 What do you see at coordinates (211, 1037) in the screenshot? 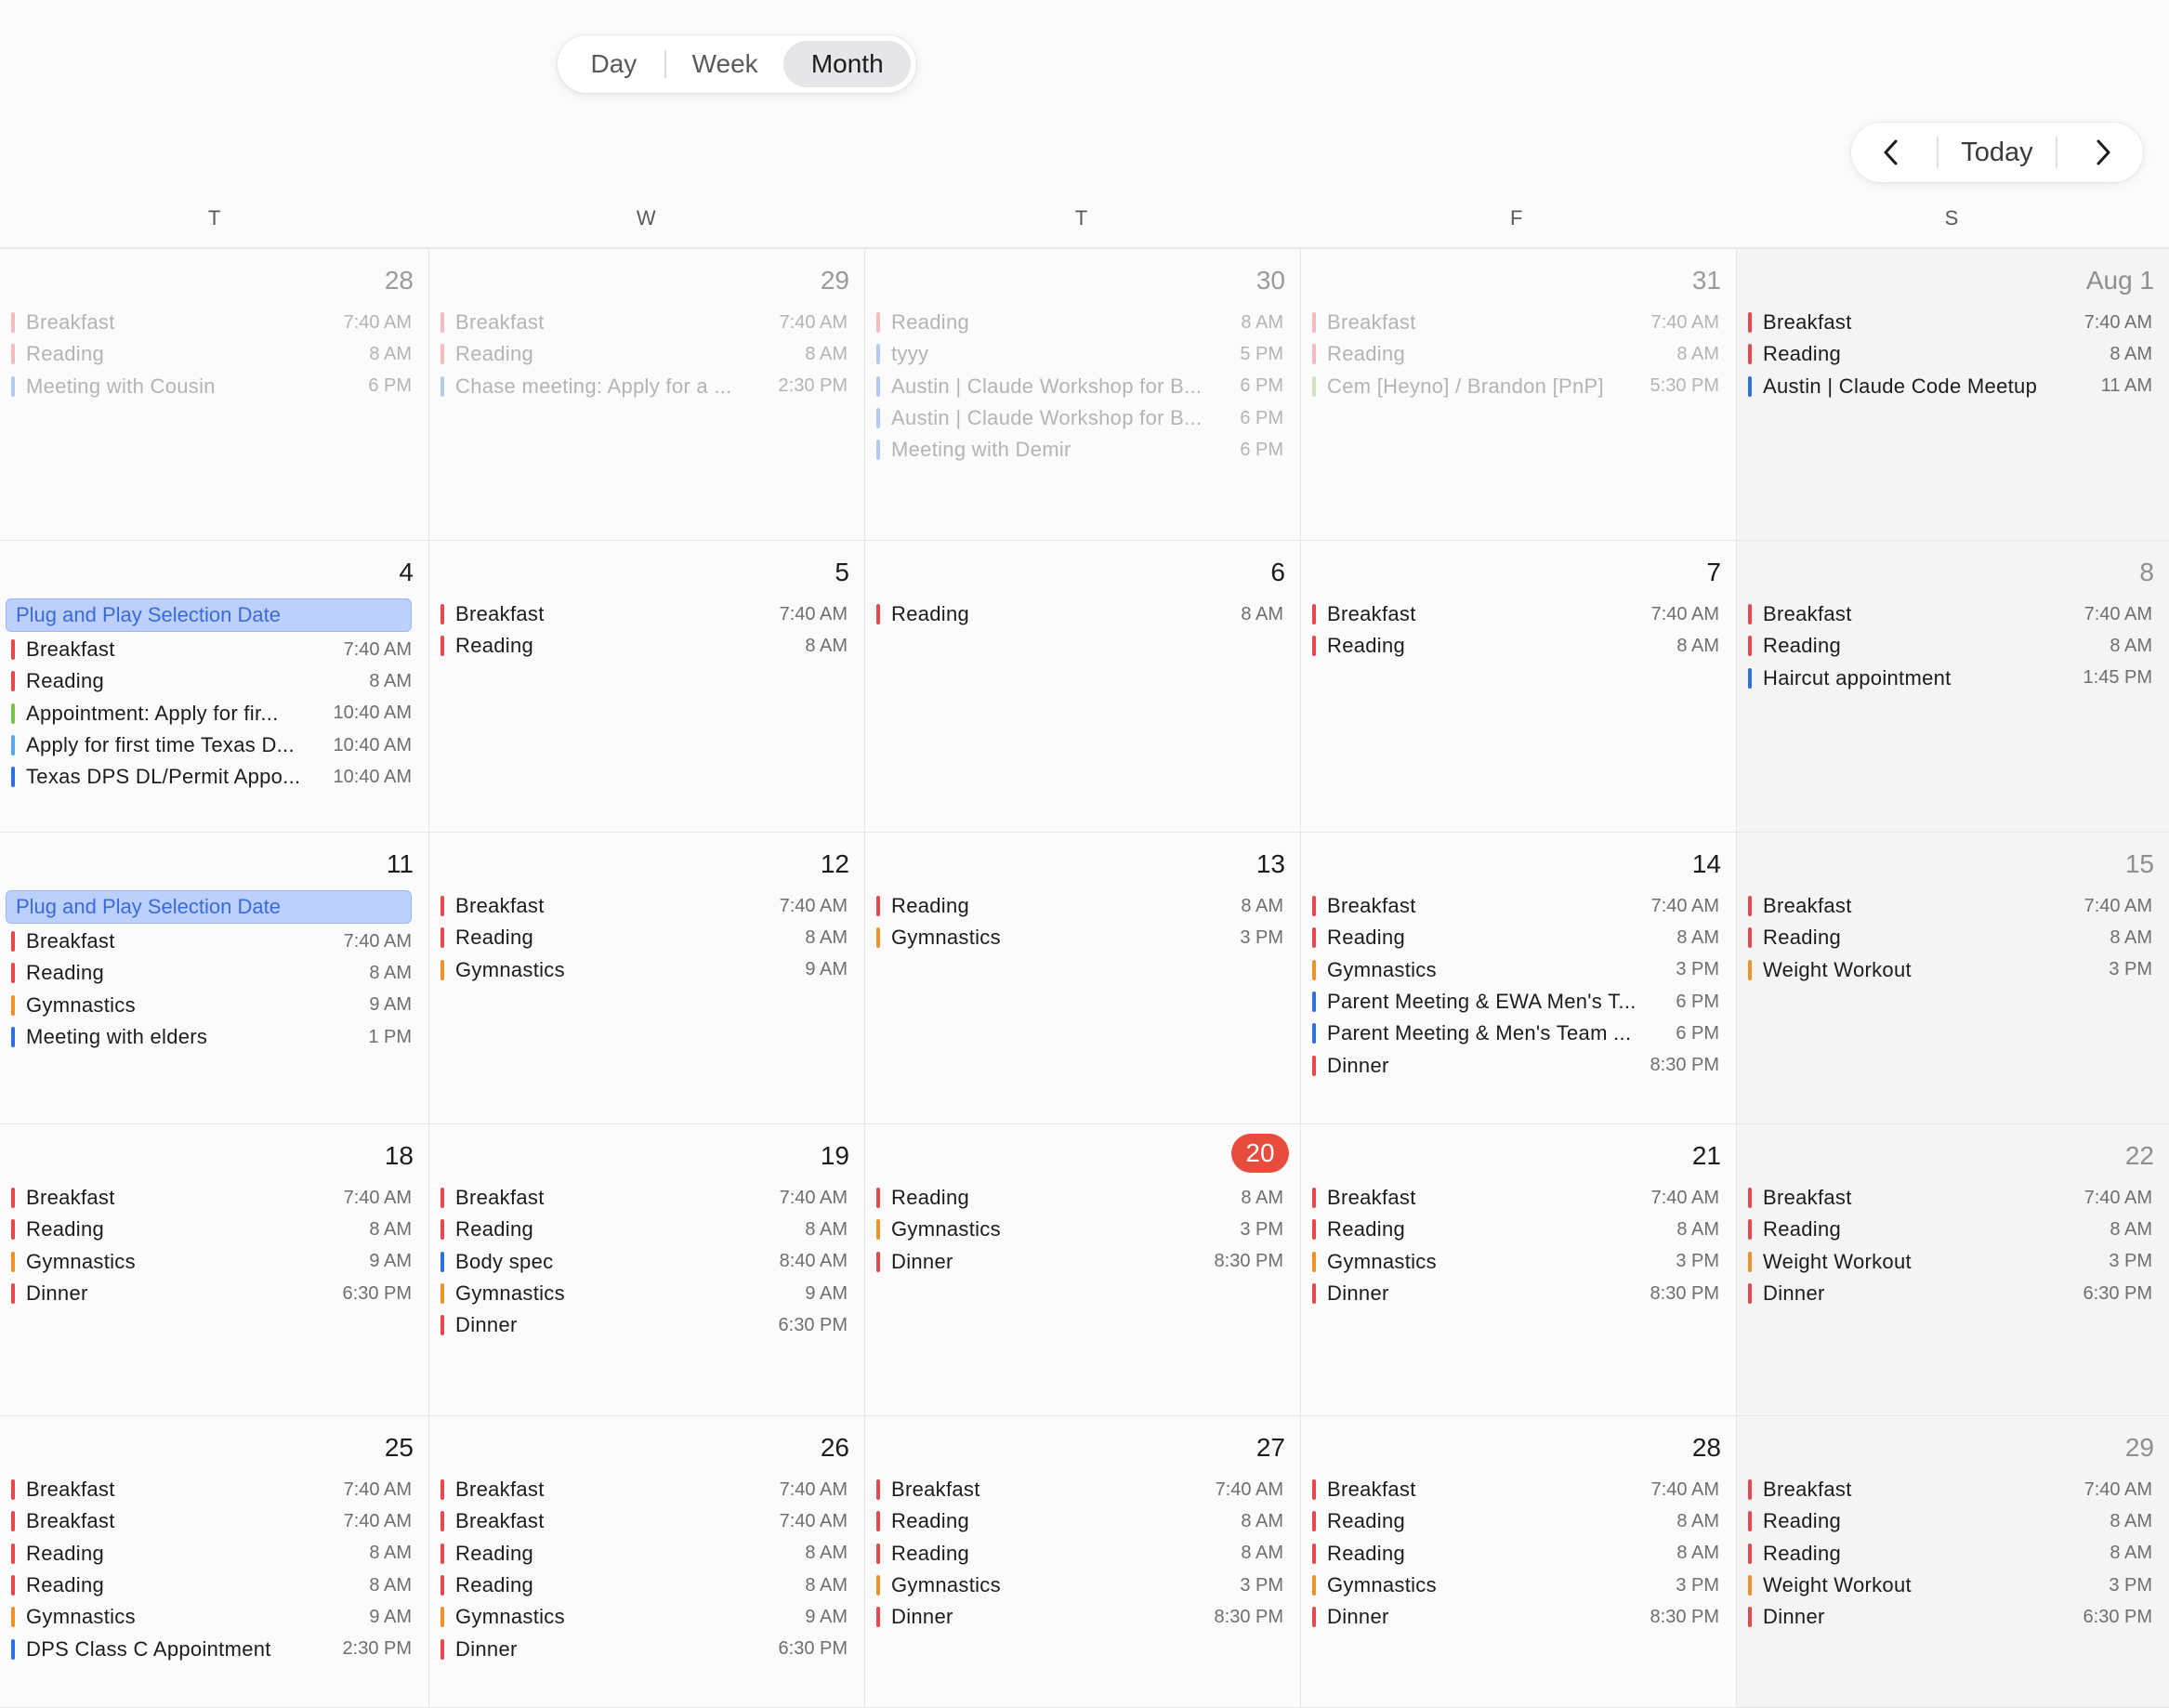
I see `event-item: Meeting with elders 1 PM` at bounding box center [211, 1037].